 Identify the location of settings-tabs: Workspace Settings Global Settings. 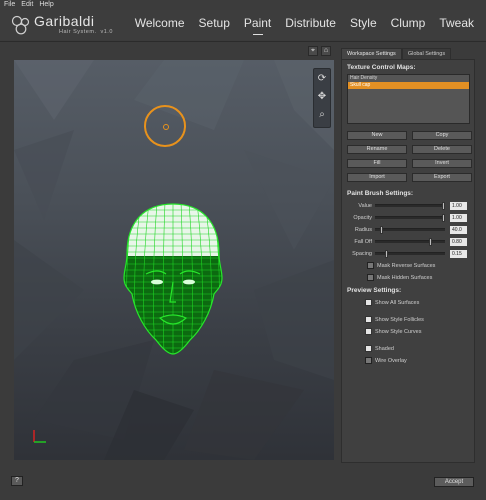
(396, 53).